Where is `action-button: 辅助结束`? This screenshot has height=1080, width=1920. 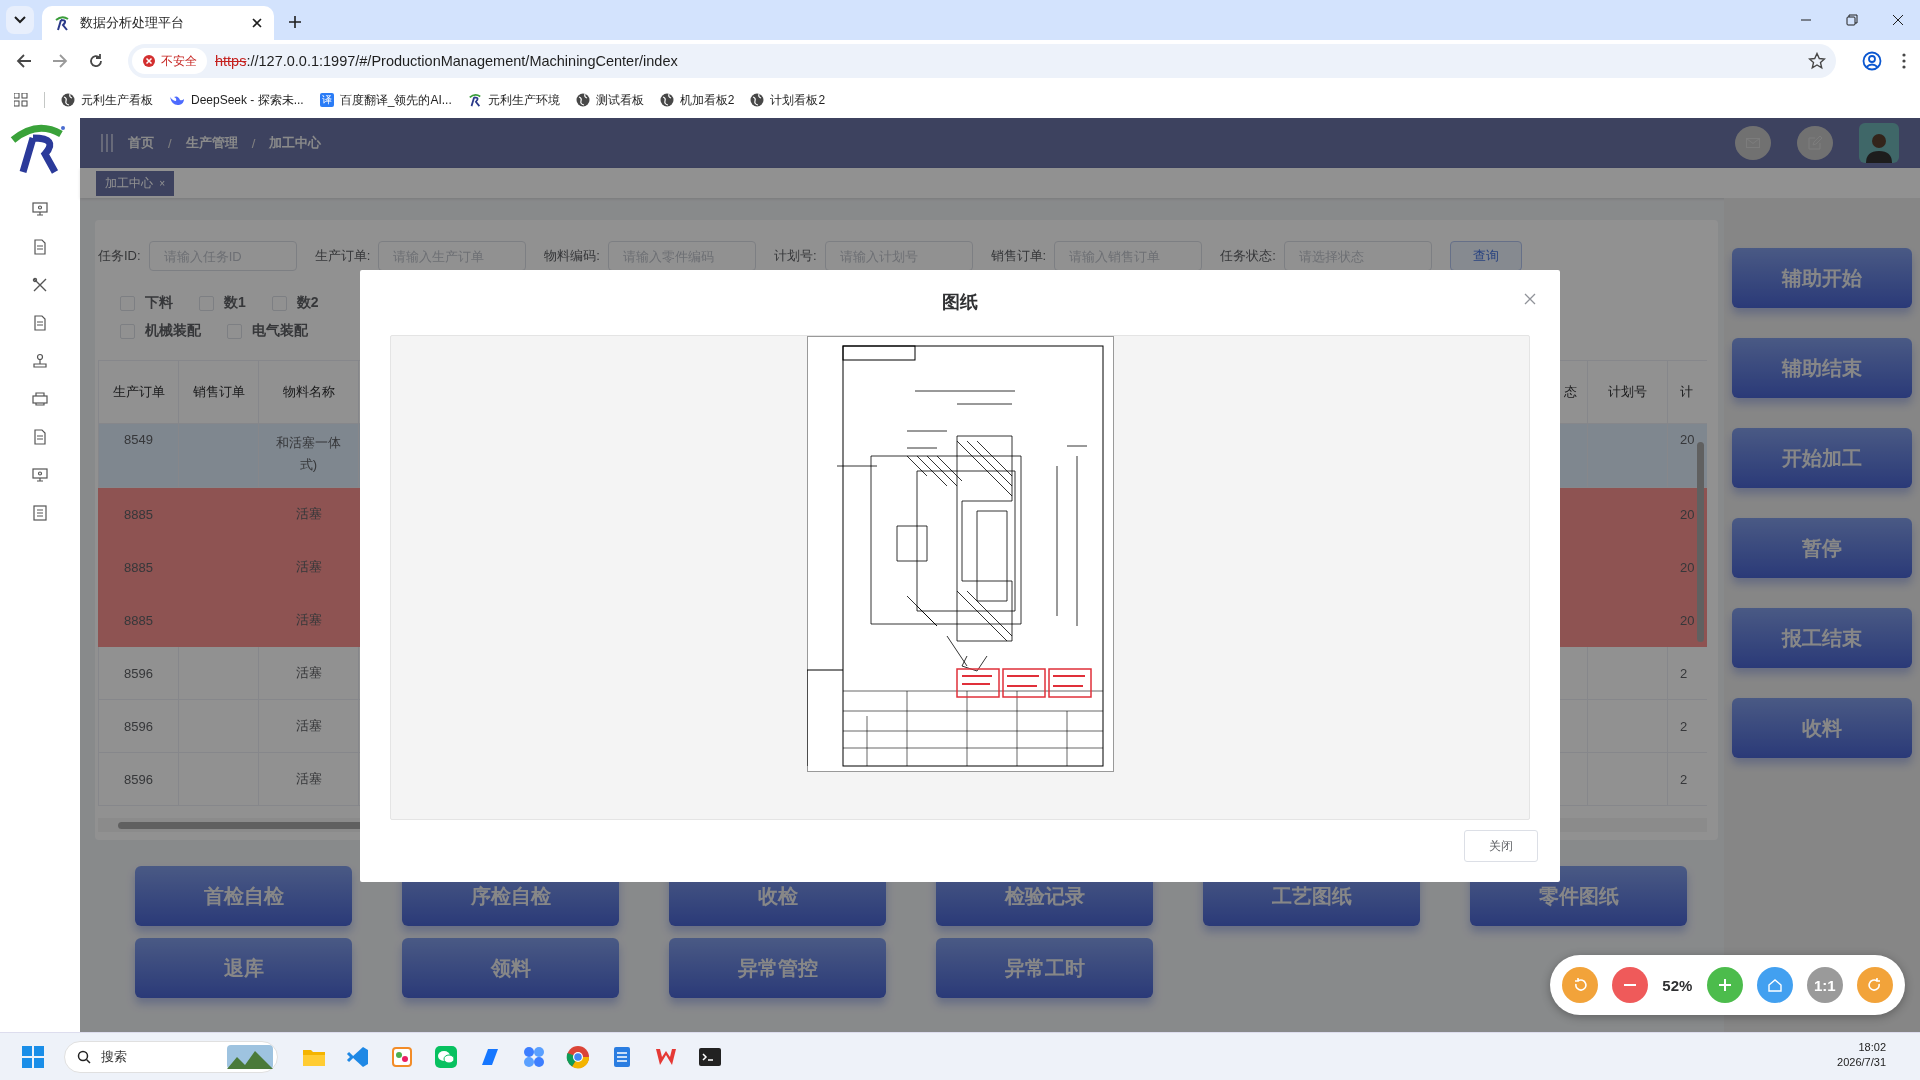 action-button: 辅助结束 is located at coordinates (1822, 368).